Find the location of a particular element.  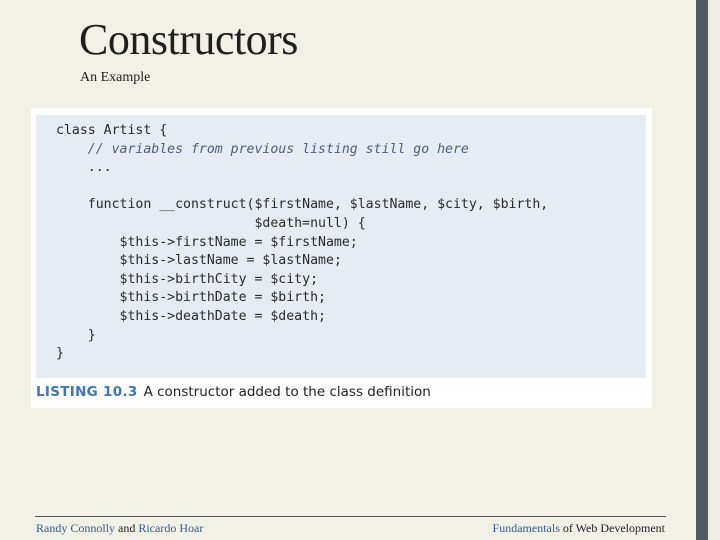

code-line: $this->lastName = $lastName; is located at coordinates (199, 261).